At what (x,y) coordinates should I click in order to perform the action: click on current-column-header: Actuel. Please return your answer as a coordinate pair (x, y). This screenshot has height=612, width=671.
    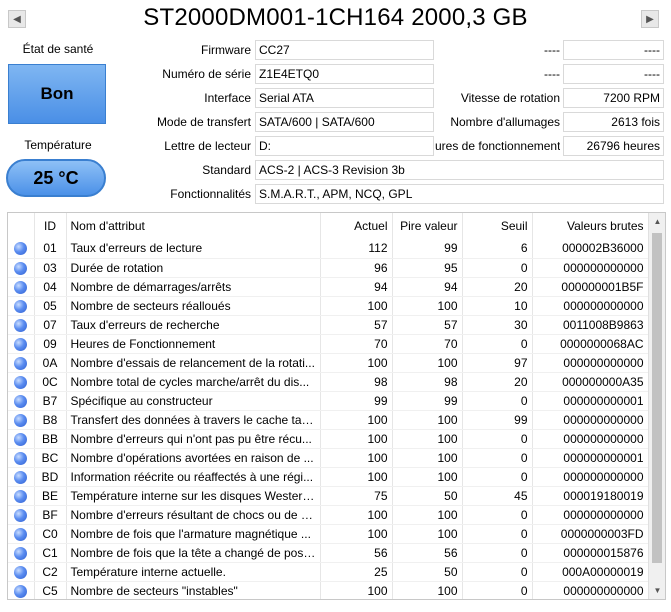
    Looking at the image, I should click on (356, 226).